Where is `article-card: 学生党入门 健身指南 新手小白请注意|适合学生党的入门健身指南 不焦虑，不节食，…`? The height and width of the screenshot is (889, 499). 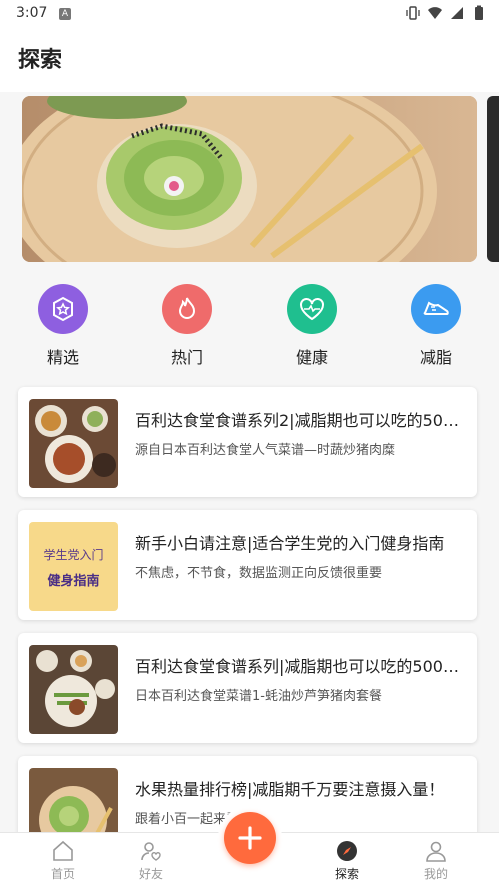 article-card: 学生党入门 健身指南 新手小白请注意|适合学生党的入门健身指南 不焦虑，不节食，… is located at coordinates (247, 565).